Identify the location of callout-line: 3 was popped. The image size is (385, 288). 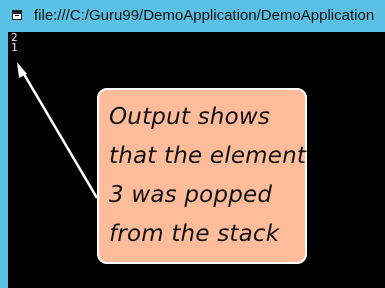
(191, 195).